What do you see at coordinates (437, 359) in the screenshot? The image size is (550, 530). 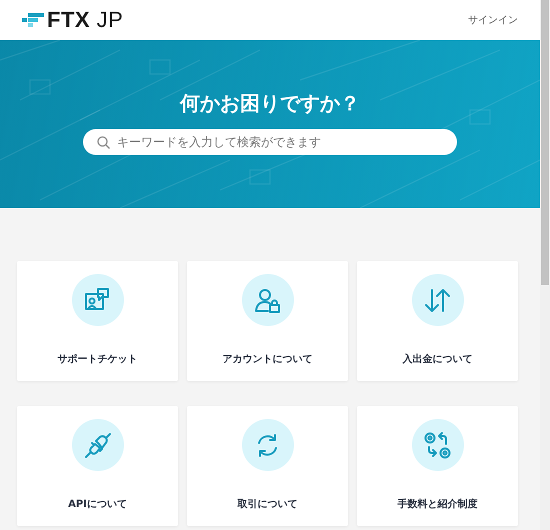 I see `card-label: 入出金について` at bounding box center [437, 359].